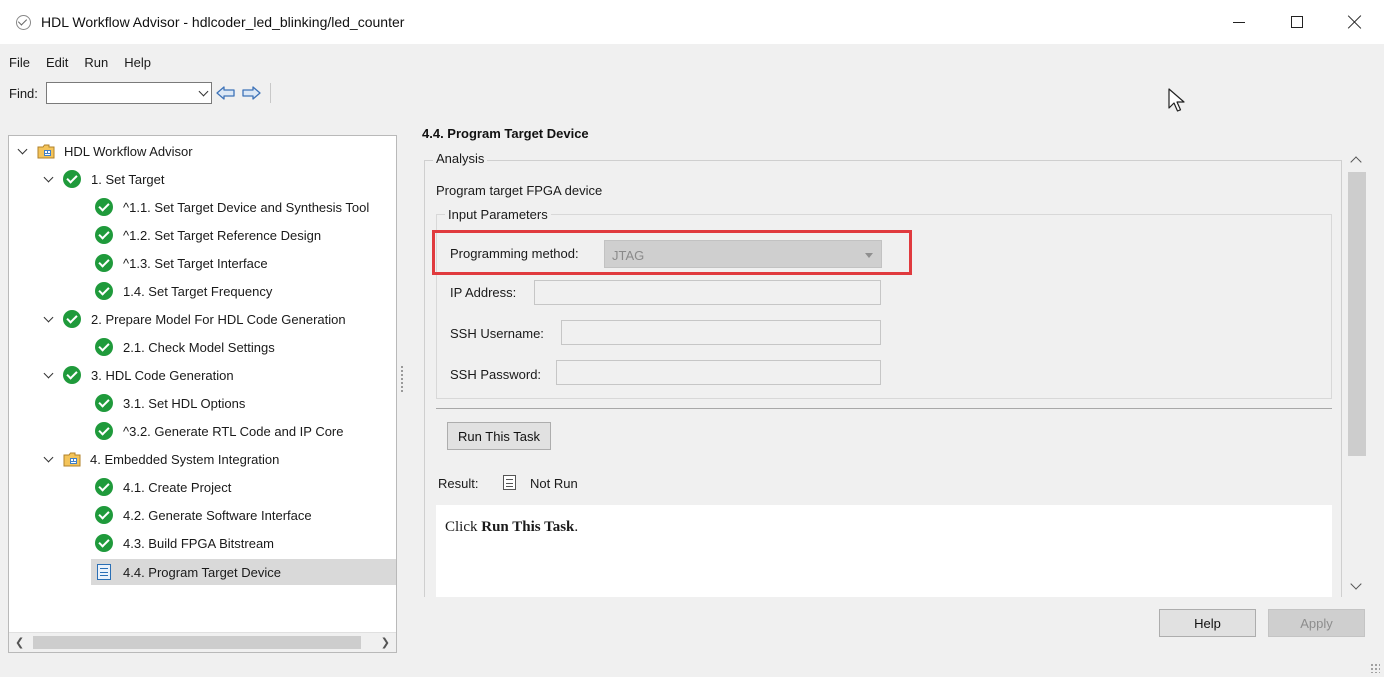 This screenshot has height=677, width=1384. I want to click on tree-item-set-target: 1. Set Target, so click(102, 179).